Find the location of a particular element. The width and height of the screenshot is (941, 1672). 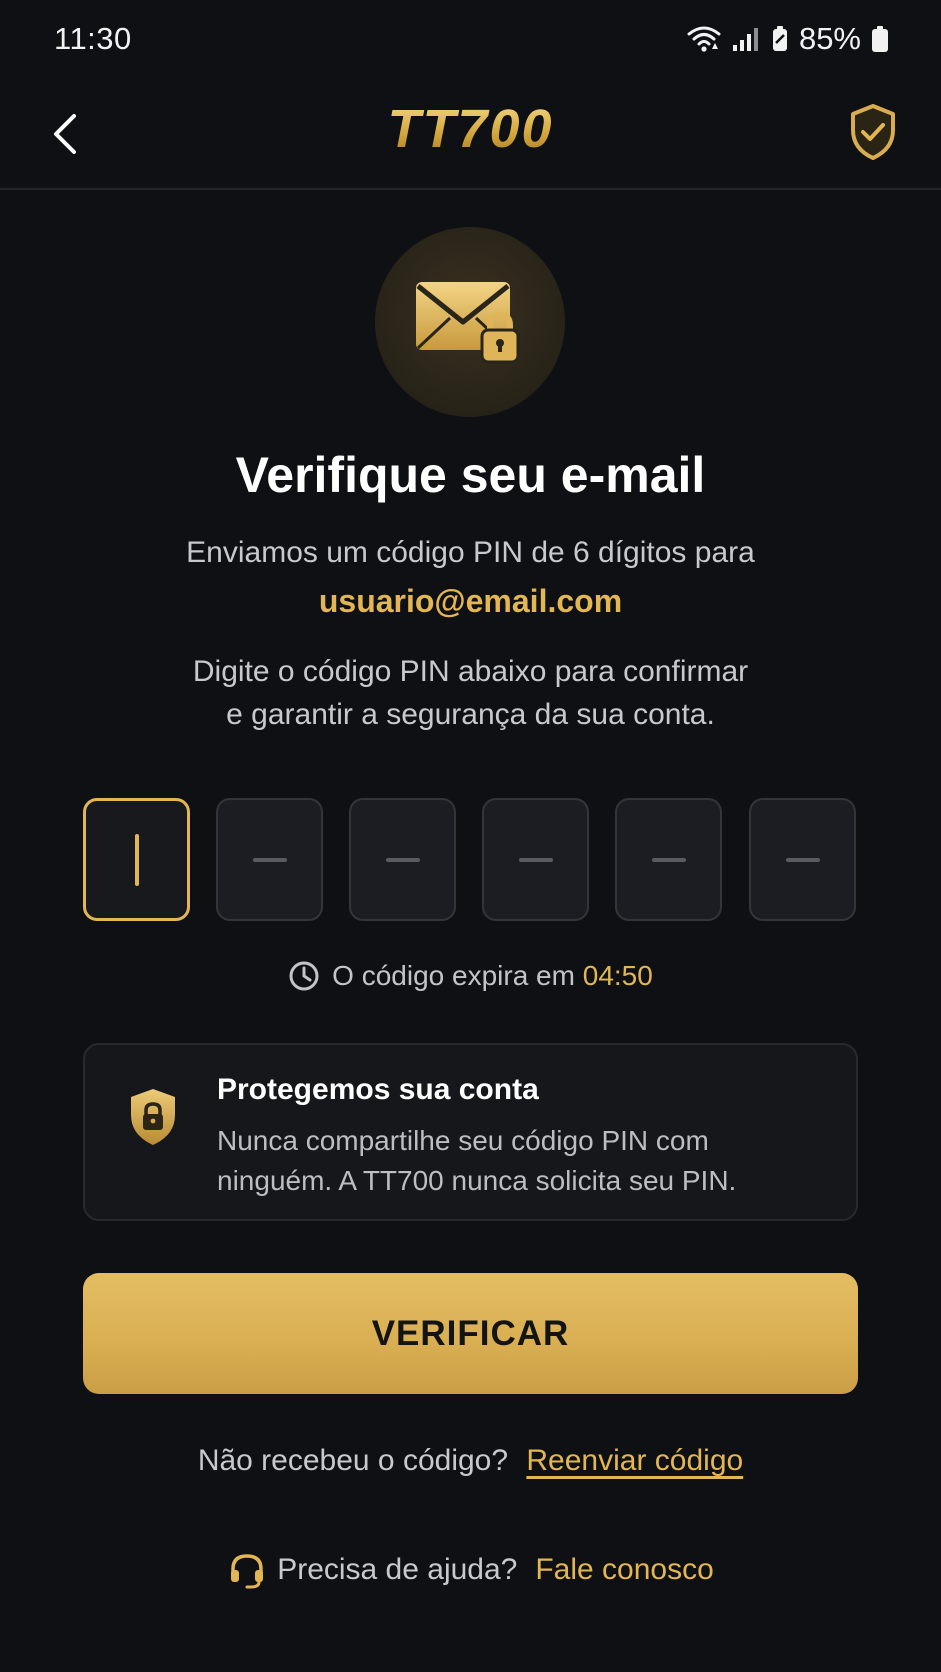

status-icons: 85% is located at coordinates (788, 39).